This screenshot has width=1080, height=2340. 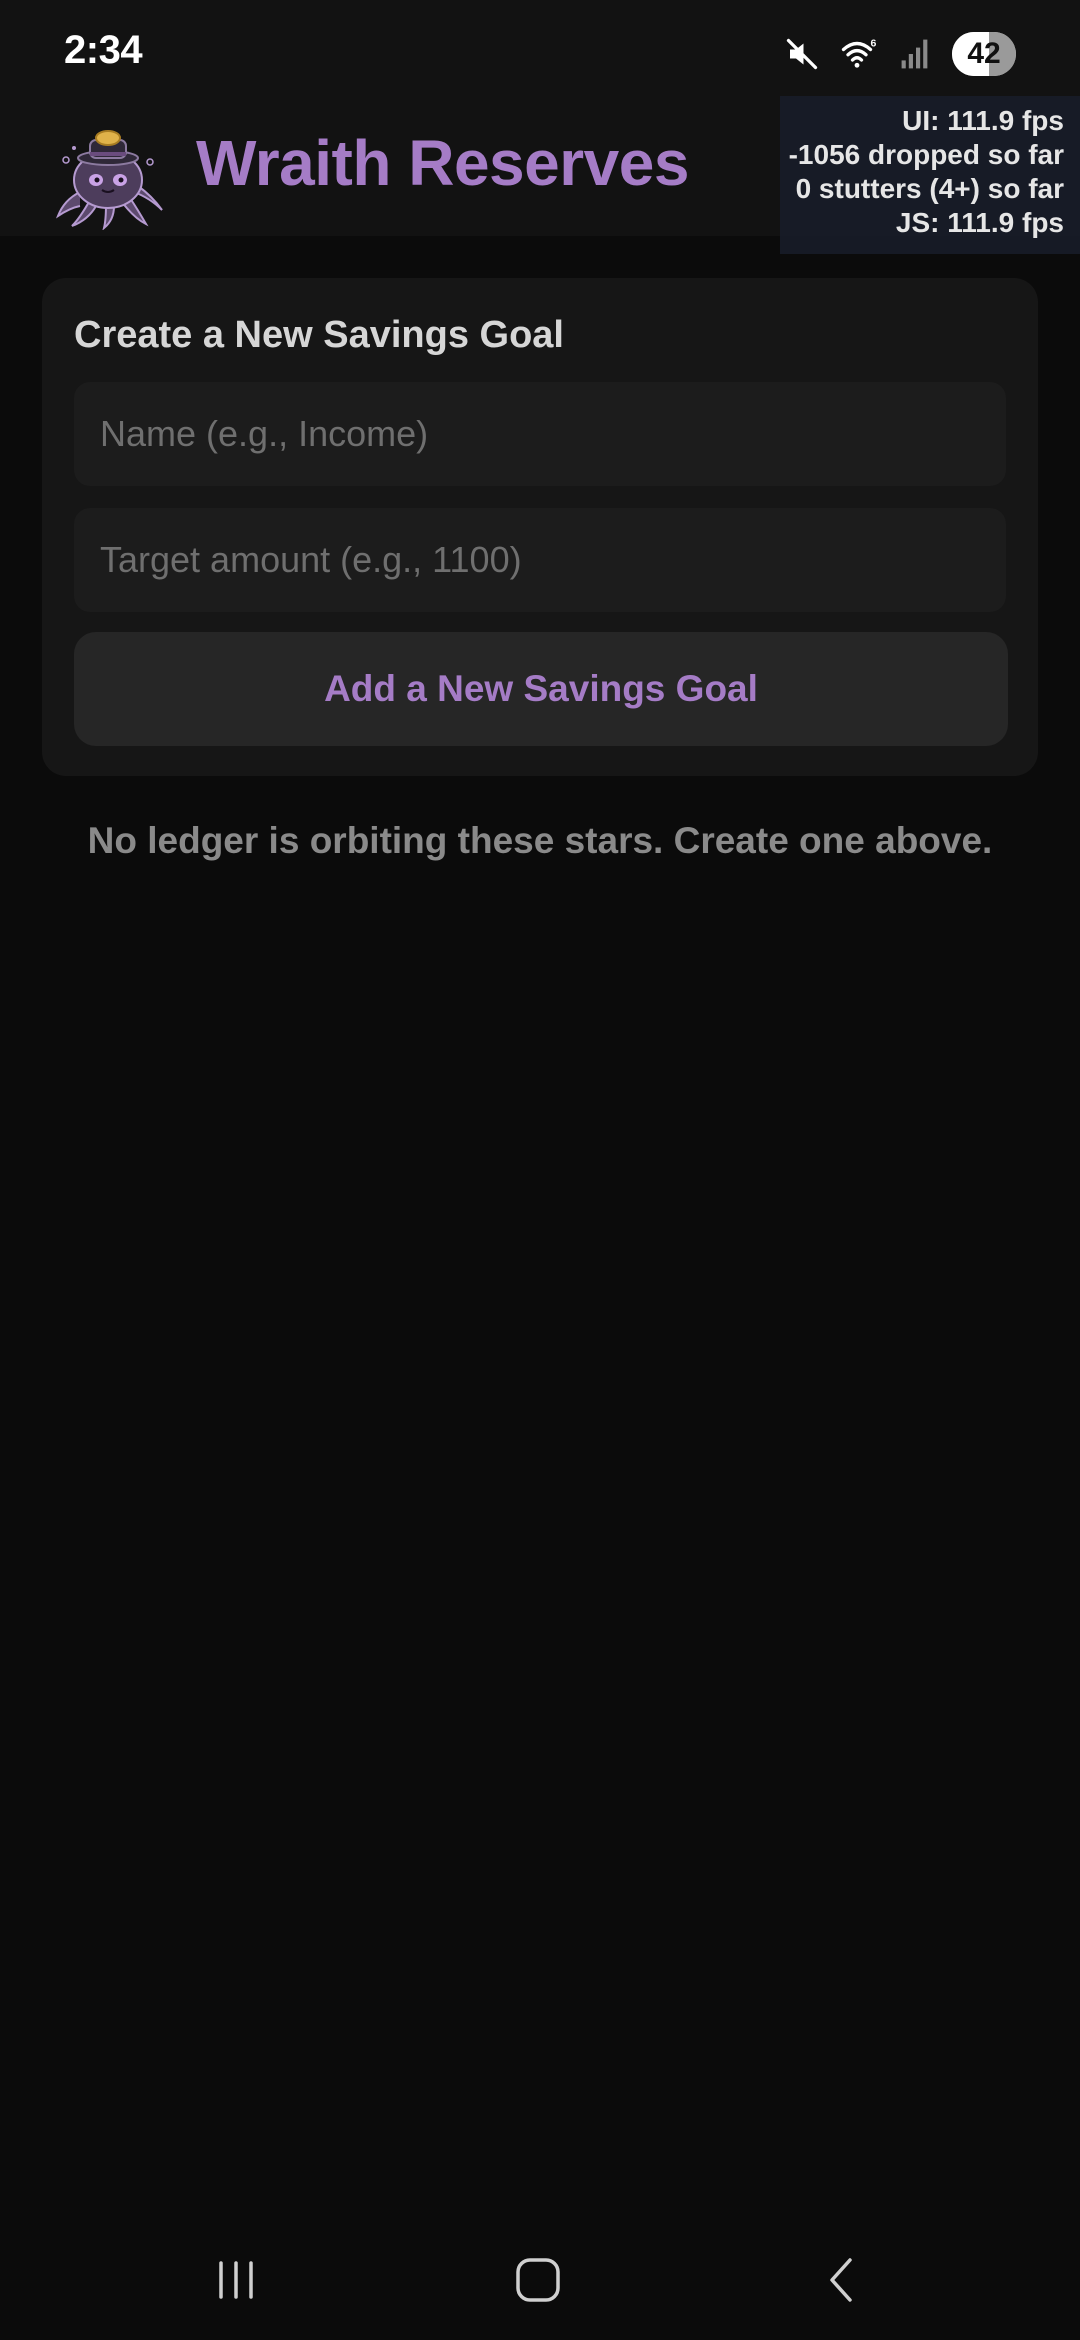 I want to click on goal-target-amount-input, so click(x=540, y=560).